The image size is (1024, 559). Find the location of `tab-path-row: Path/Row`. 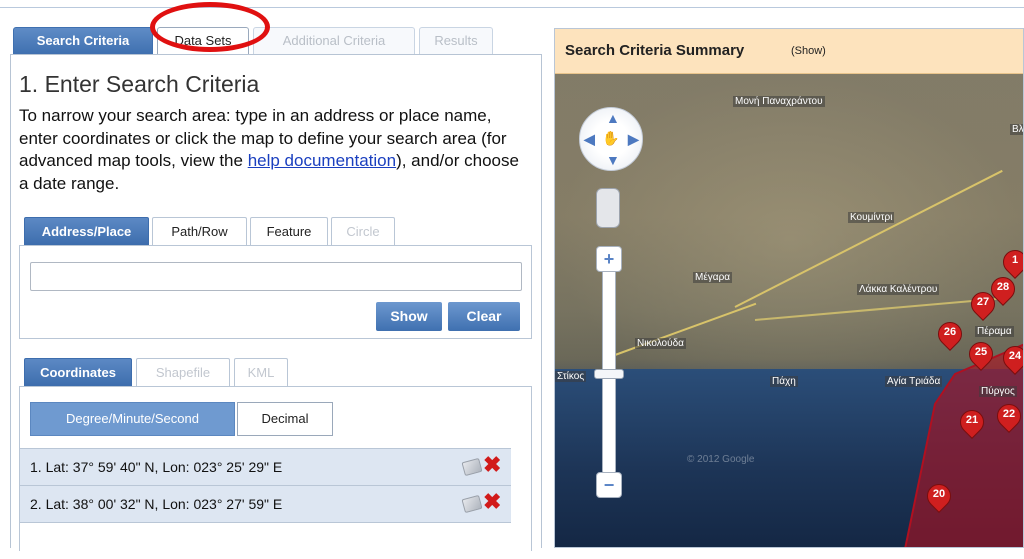

tab-path-row: Path/Row is located at coordinates (199, 231).